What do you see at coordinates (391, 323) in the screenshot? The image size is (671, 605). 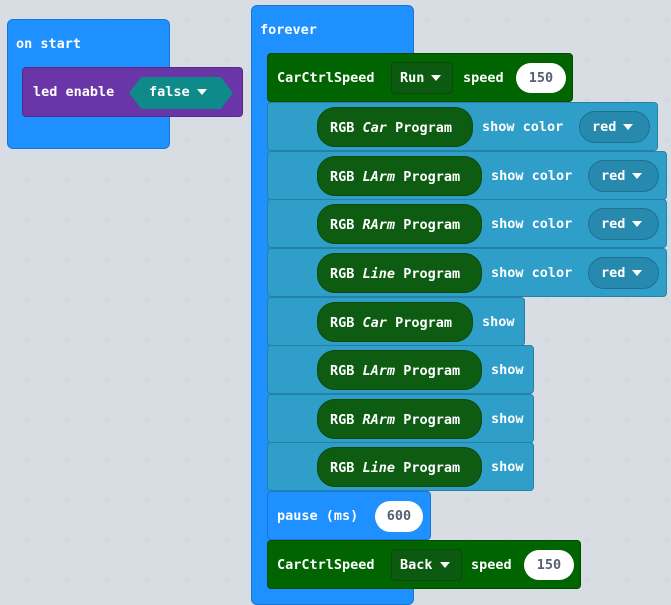 I see `rgb-program-text: RGB Car Program` at bounding box center [391, 323].